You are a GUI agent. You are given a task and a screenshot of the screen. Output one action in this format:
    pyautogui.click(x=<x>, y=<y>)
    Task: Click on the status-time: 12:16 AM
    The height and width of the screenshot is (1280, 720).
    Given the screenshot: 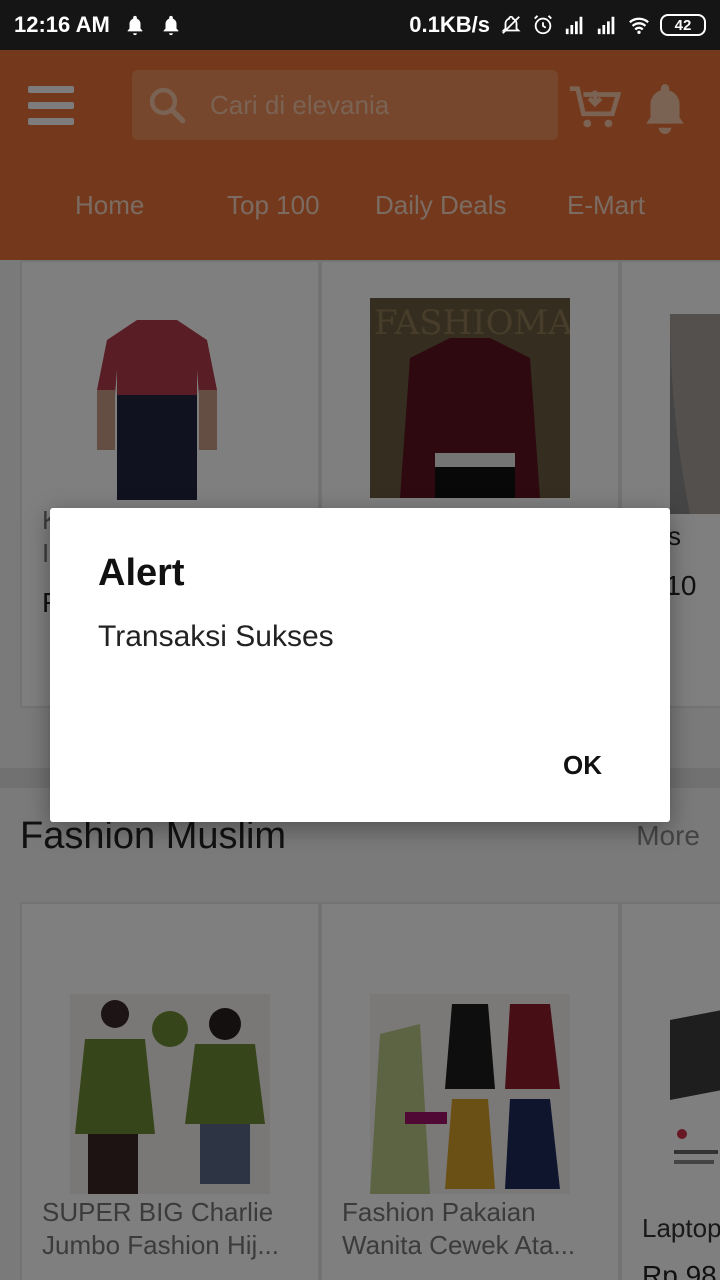 What is the action you would take?
    pyautogui.click(x=62, y=24)
    